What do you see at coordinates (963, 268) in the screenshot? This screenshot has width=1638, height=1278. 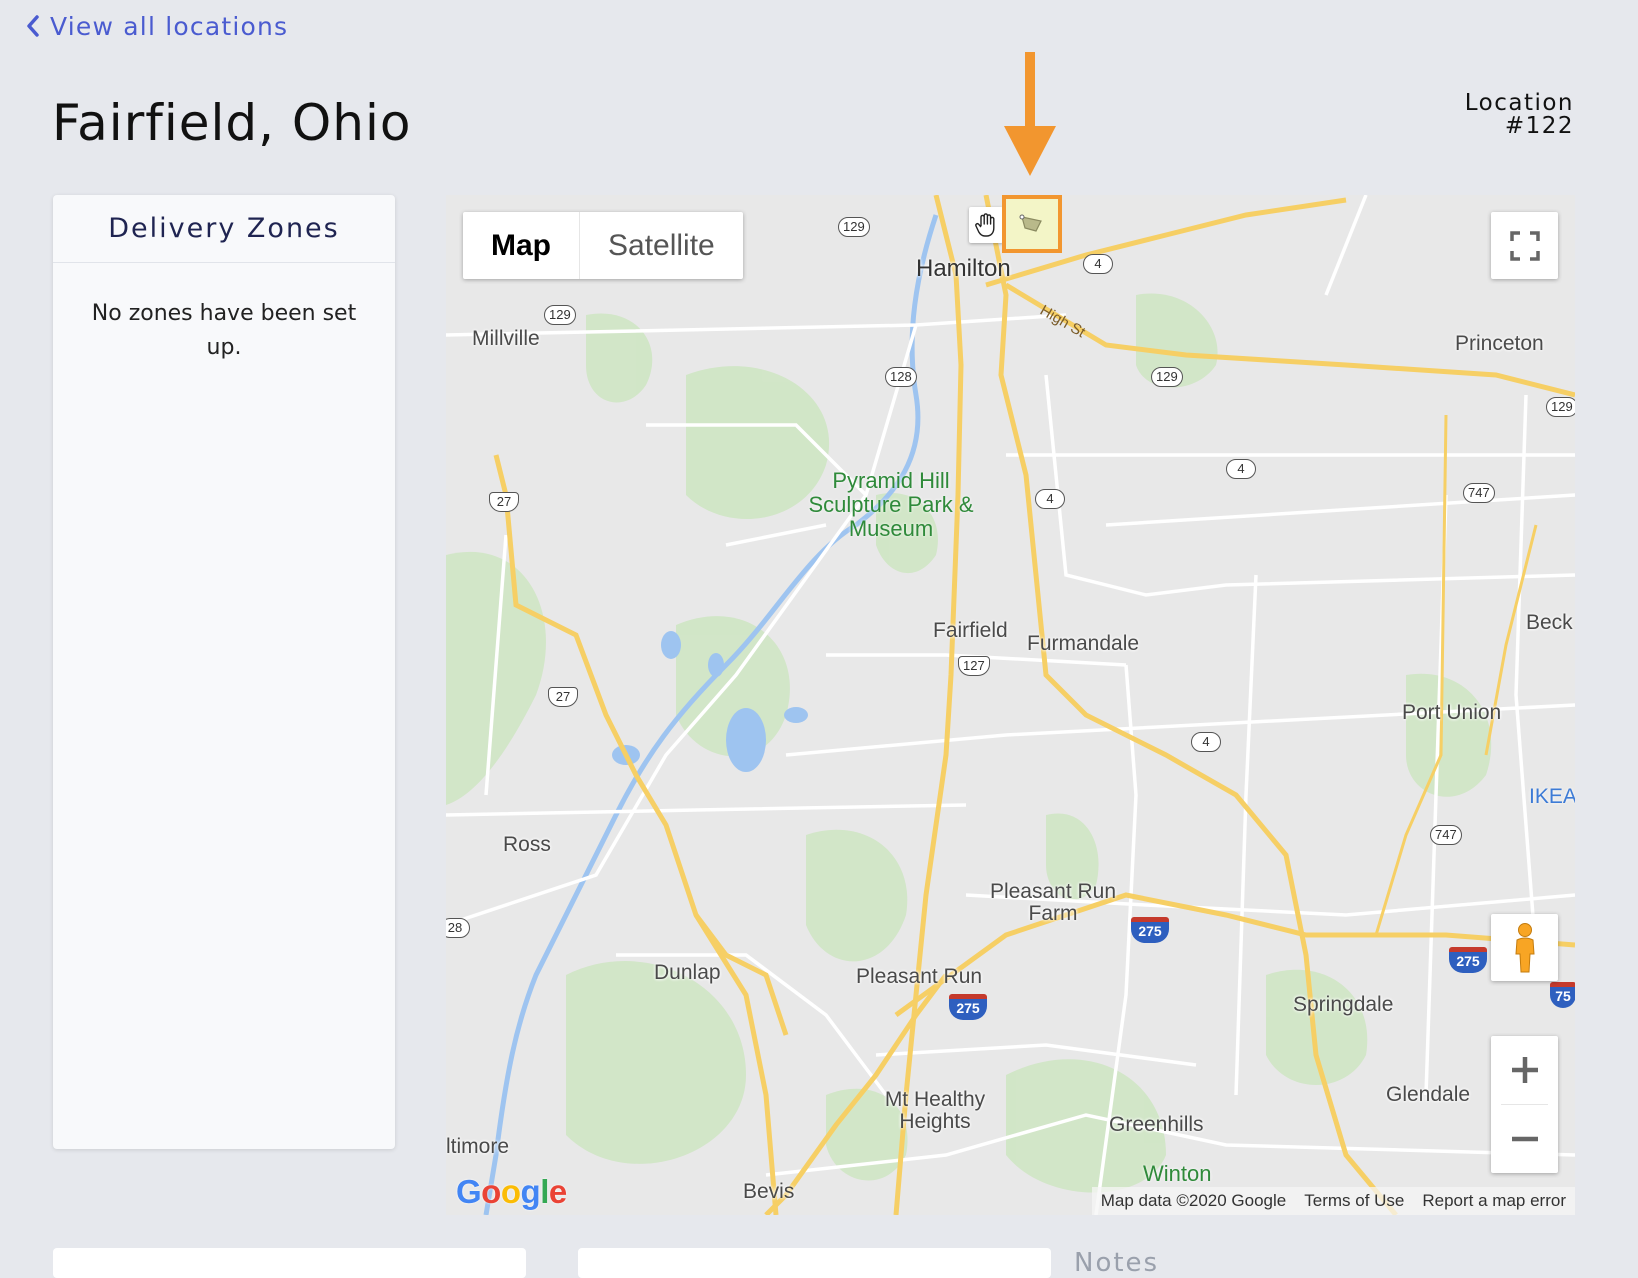 I see `place-label: Hamilton` at bounding box center [963, 268].